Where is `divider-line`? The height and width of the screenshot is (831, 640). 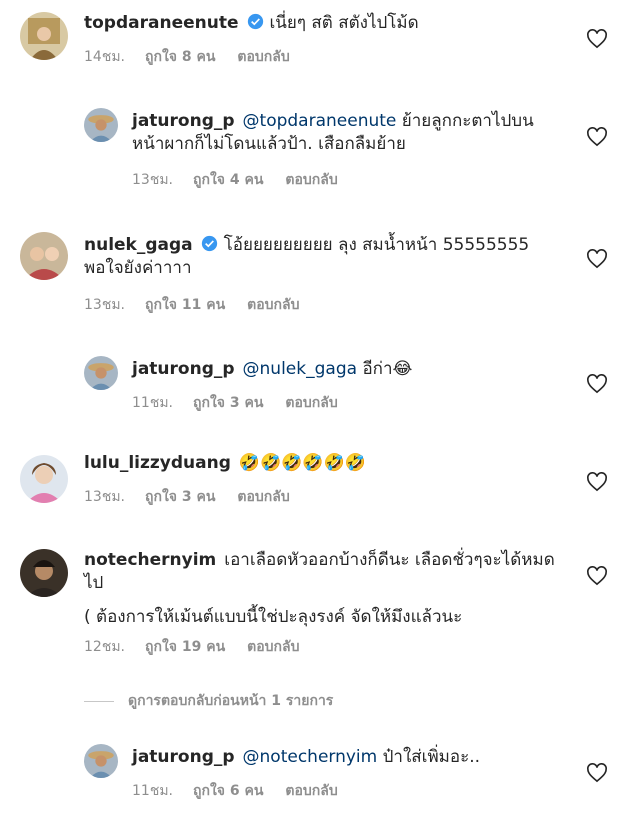 divider-line is located at coordinates (99, 701).